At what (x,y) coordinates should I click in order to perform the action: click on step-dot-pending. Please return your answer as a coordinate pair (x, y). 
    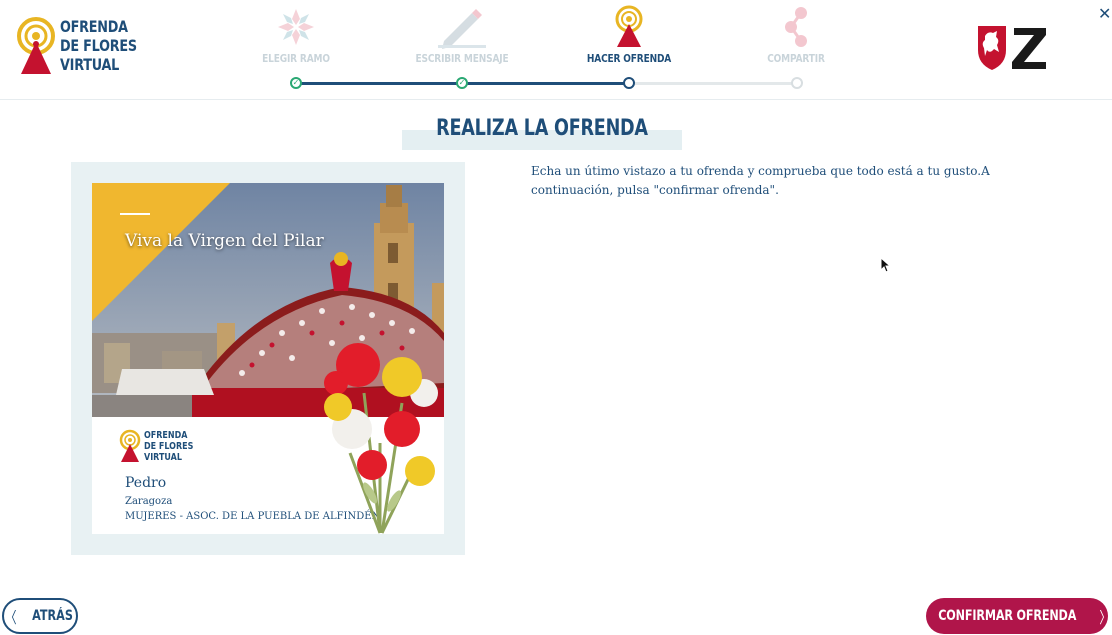
    Looking at the image, I should click on (797, 83).